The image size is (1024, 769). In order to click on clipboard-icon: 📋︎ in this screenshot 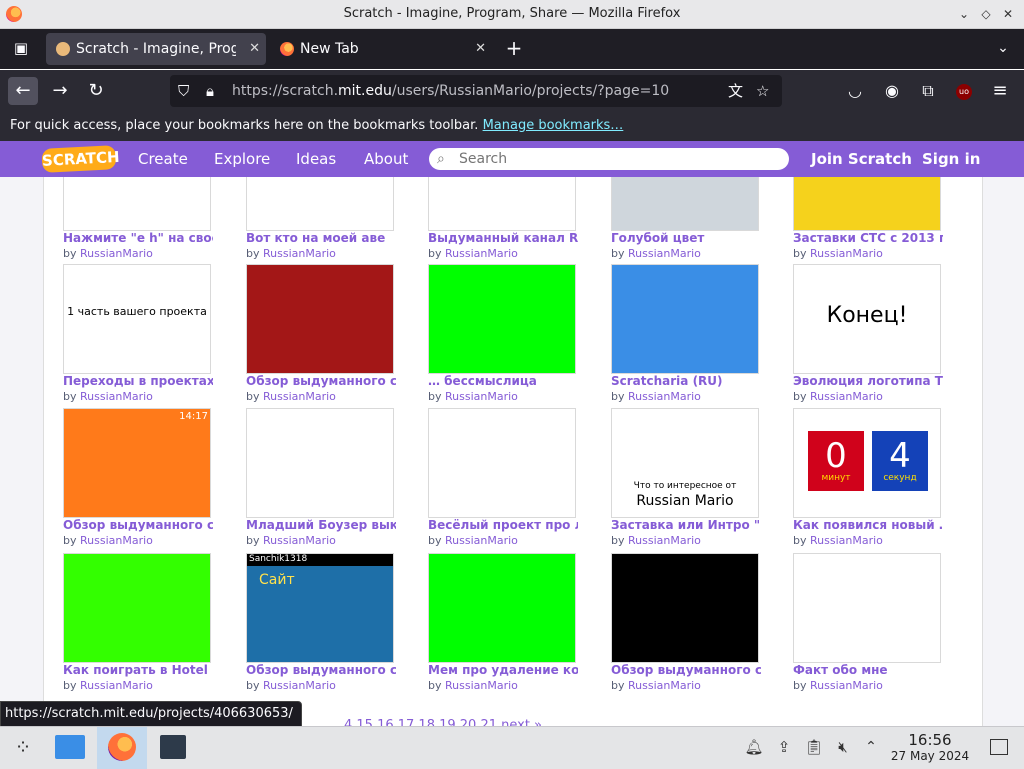, I will do `click(814, 748)`.